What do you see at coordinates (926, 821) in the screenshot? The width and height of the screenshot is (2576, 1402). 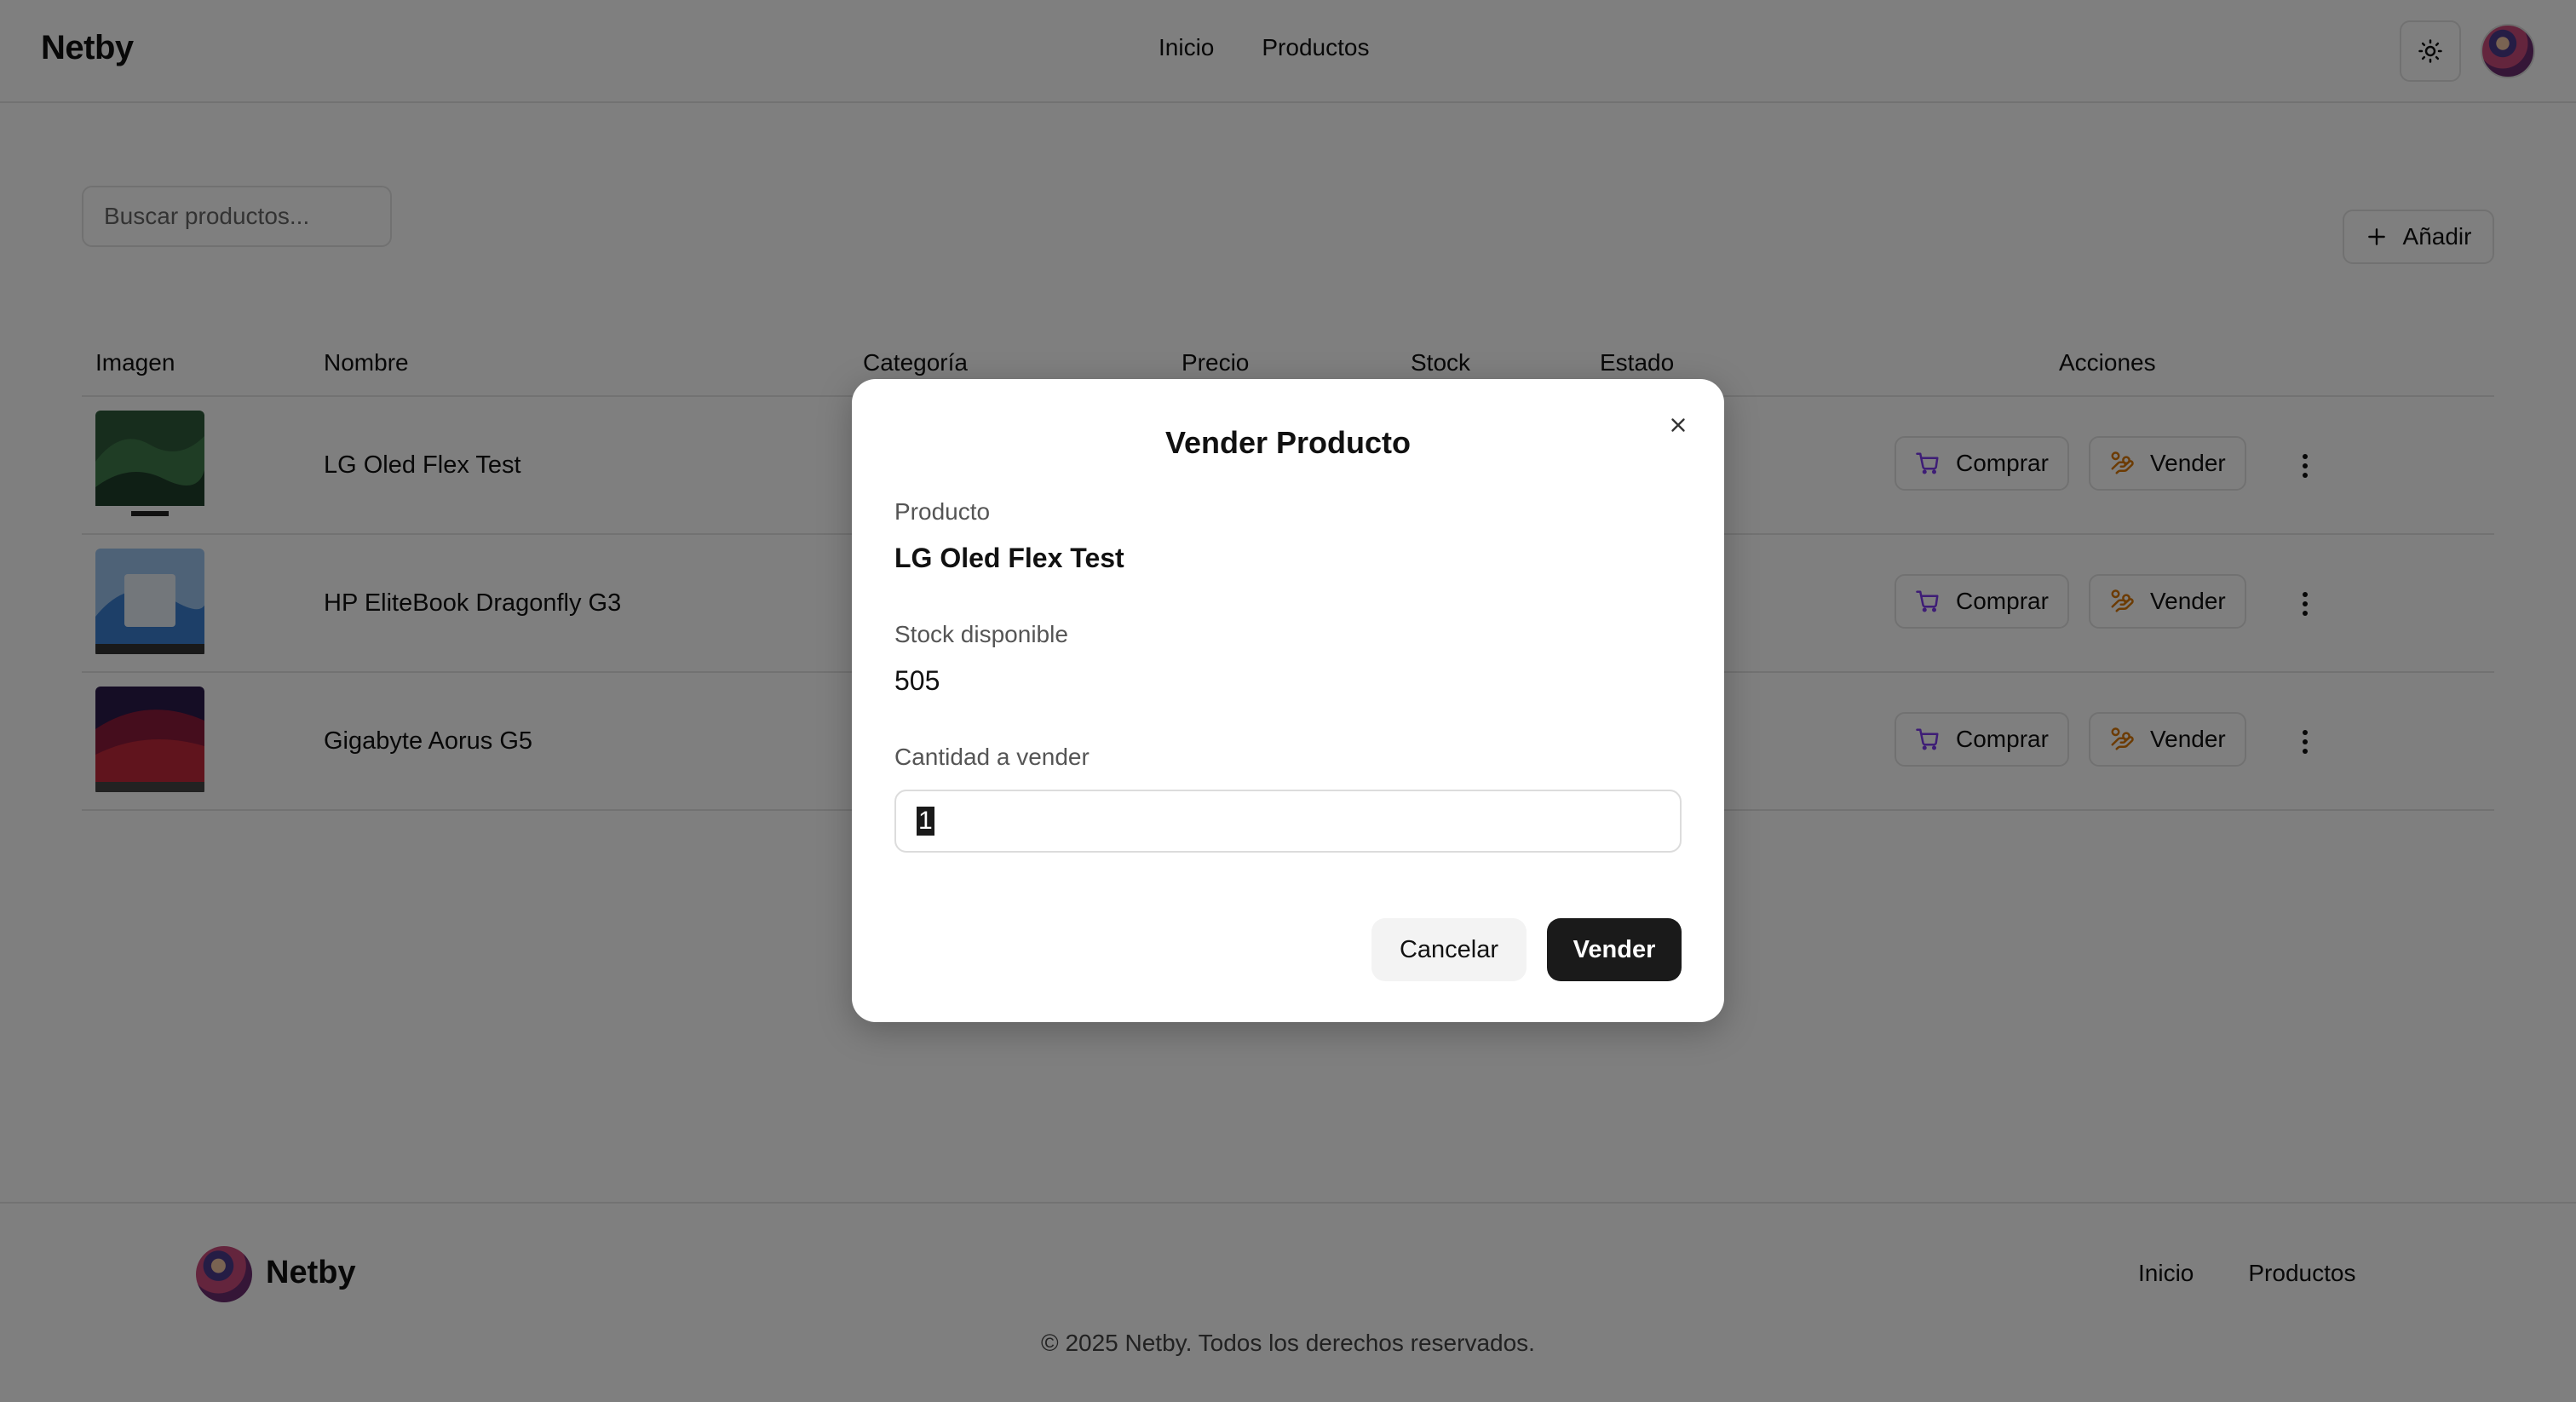 I see `quantity-input-value: 1` at bounding box center [926, 821].